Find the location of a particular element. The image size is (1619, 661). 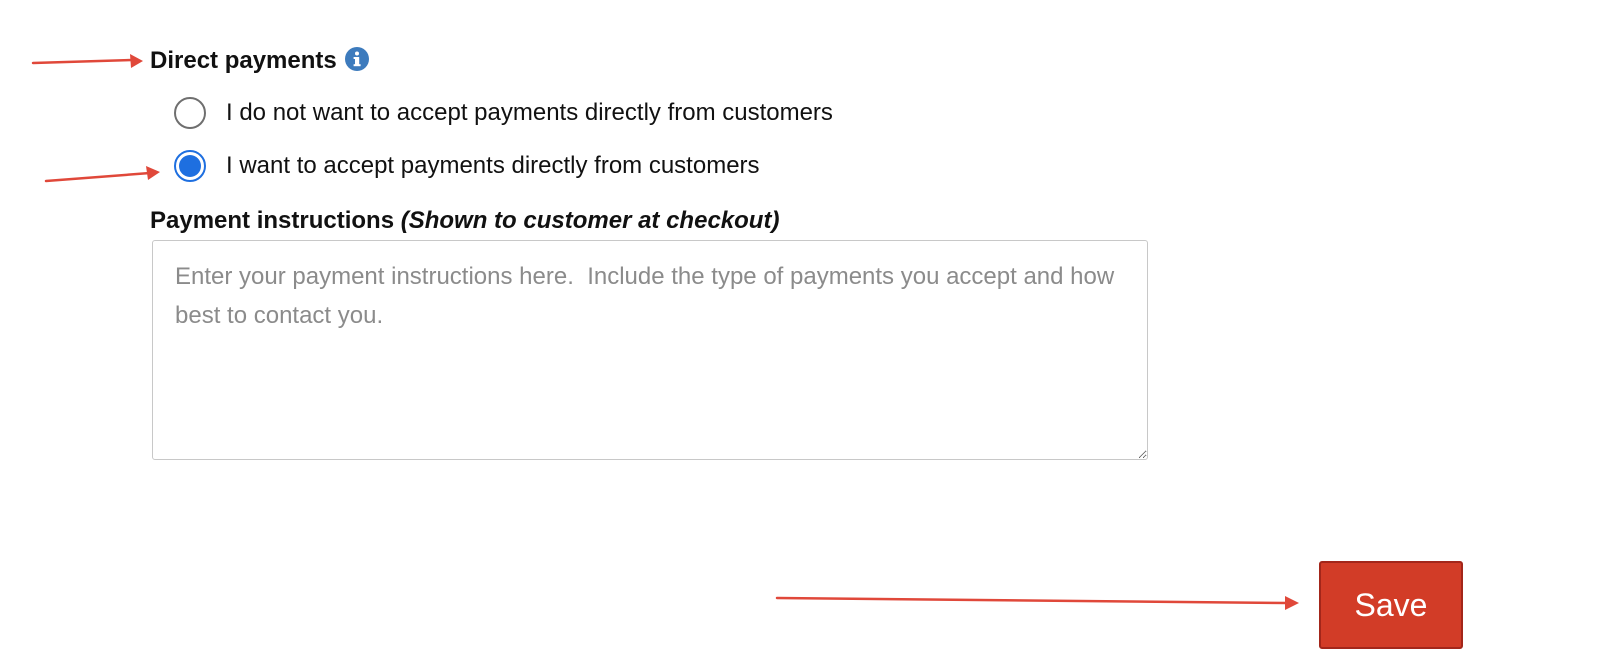

payment-instructions-hint: (Shown to customer at checkout) is located at coordinates (590, 220).